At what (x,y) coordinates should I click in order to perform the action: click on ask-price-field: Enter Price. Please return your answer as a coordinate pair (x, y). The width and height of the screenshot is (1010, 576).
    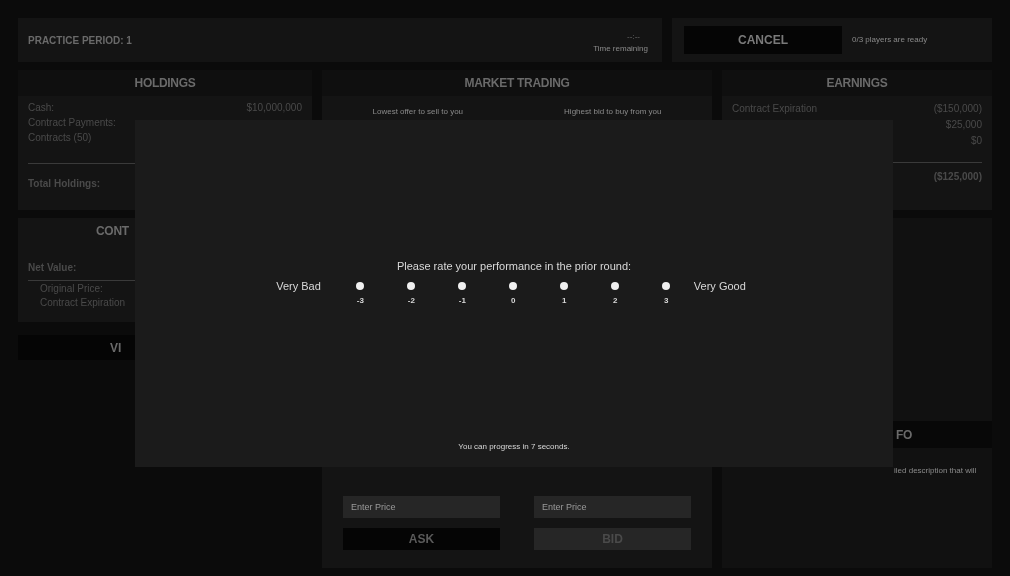
    Looking at the image, I should click on (421, 507).